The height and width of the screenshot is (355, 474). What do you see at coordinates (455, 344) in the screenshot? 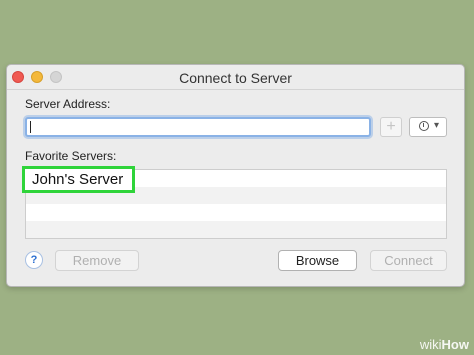
I see `watermark-how: How` at bounding box center [455, 344].